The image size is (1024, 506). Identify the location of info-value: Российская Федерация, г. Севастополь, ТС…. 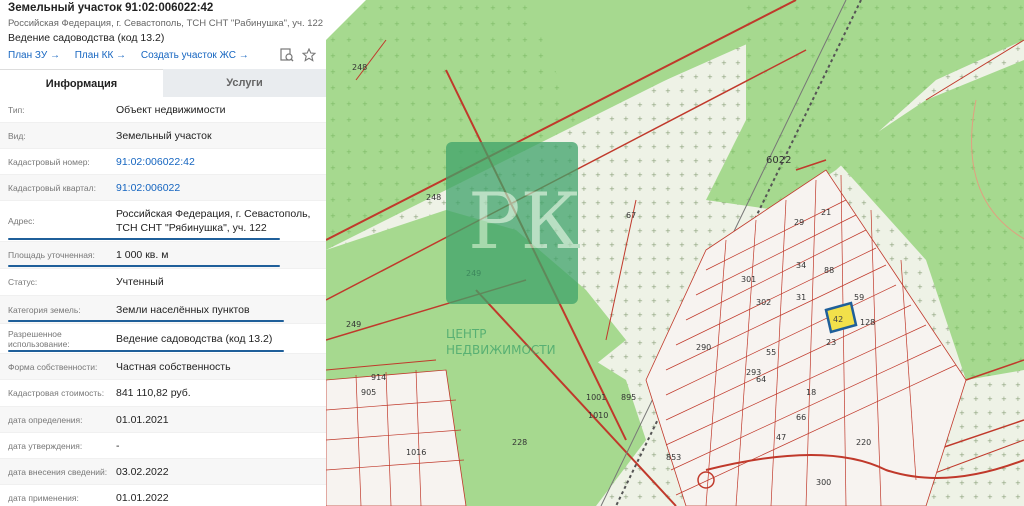
(213, 221).